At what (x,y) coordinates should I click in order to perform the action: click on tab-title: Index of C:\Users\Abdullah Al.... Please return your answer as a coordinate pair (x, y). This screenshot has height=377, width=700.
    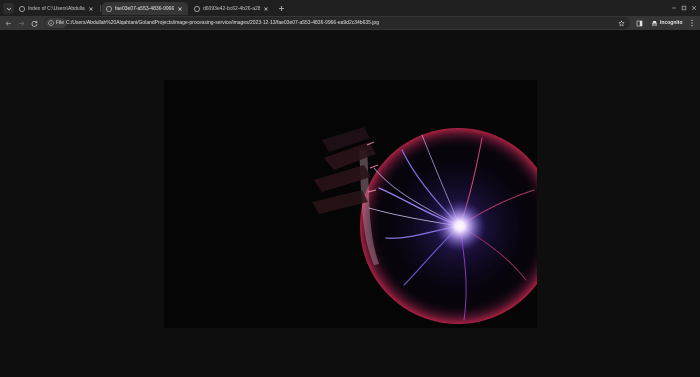
    Looking at the image, I should click on (56, 8).